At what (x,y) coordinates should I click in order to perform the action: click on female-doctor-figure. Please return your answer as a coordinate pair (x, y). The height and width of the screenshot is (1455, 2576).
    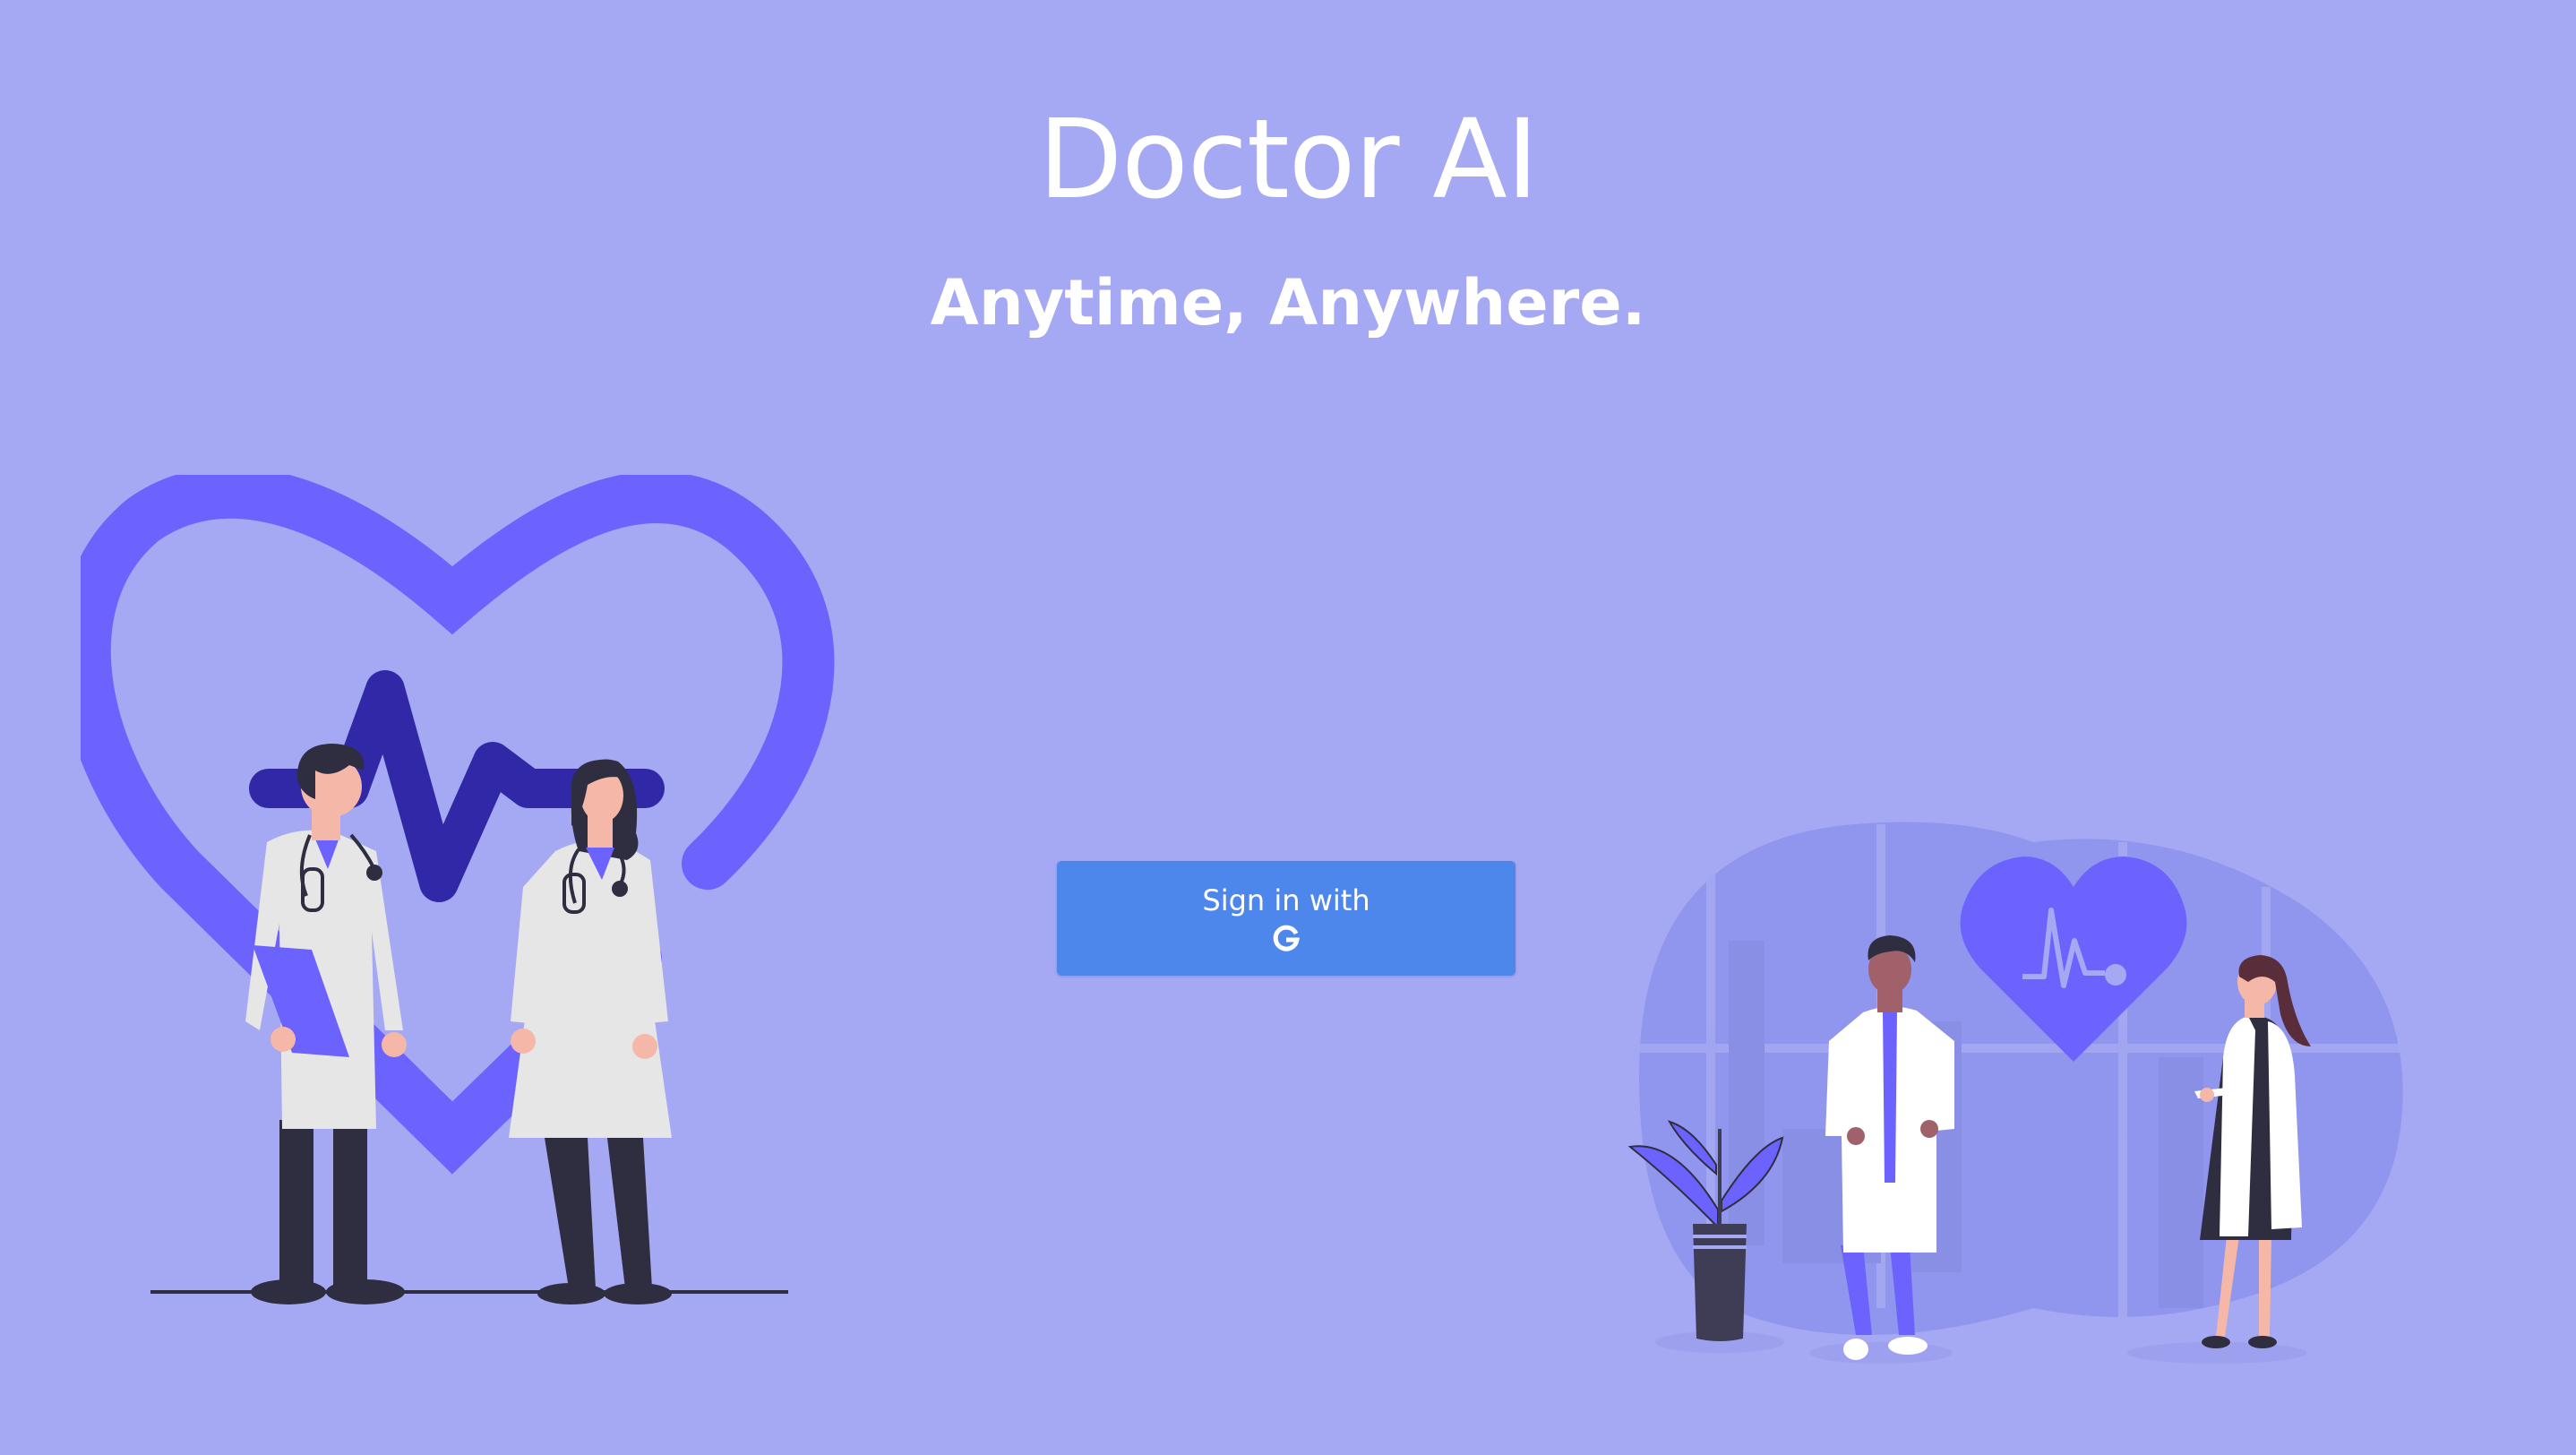
    Looking at the image, I should click on (590, 1031).